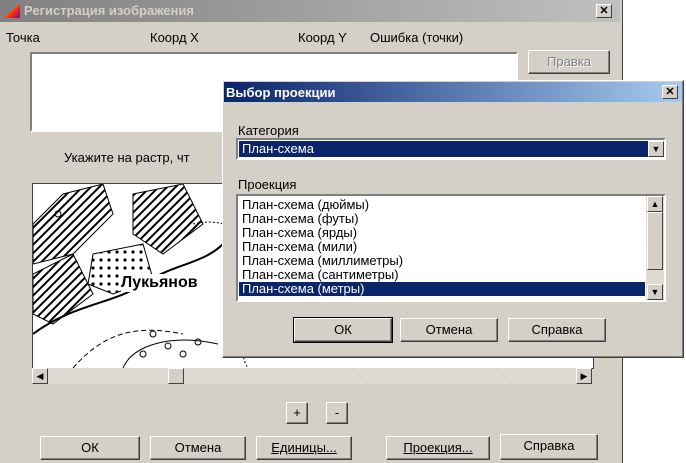  I want to click on column-header-x: Коорд X, so click(174, 37).